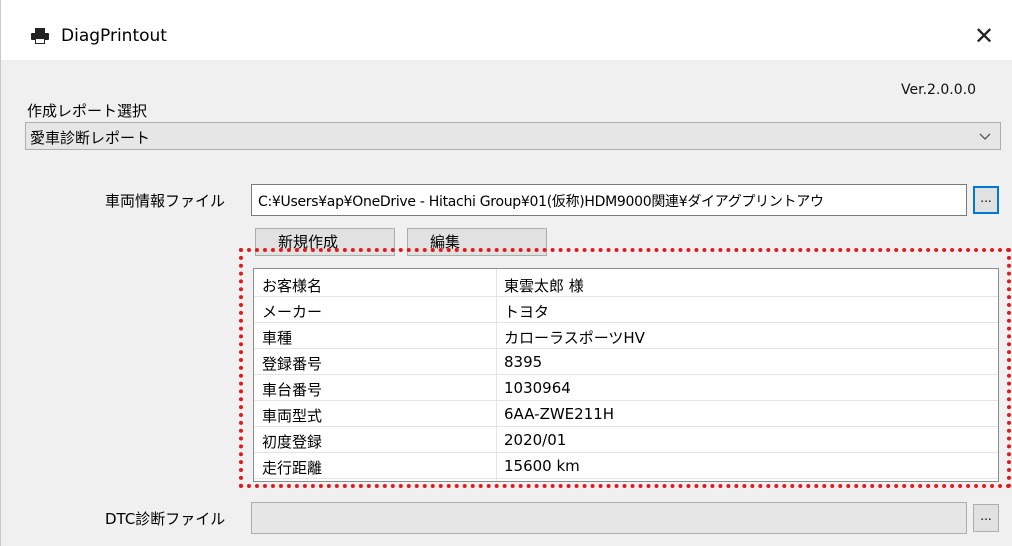  I want to click on table-row: 走行距離 15600 km, so click(626, 467).